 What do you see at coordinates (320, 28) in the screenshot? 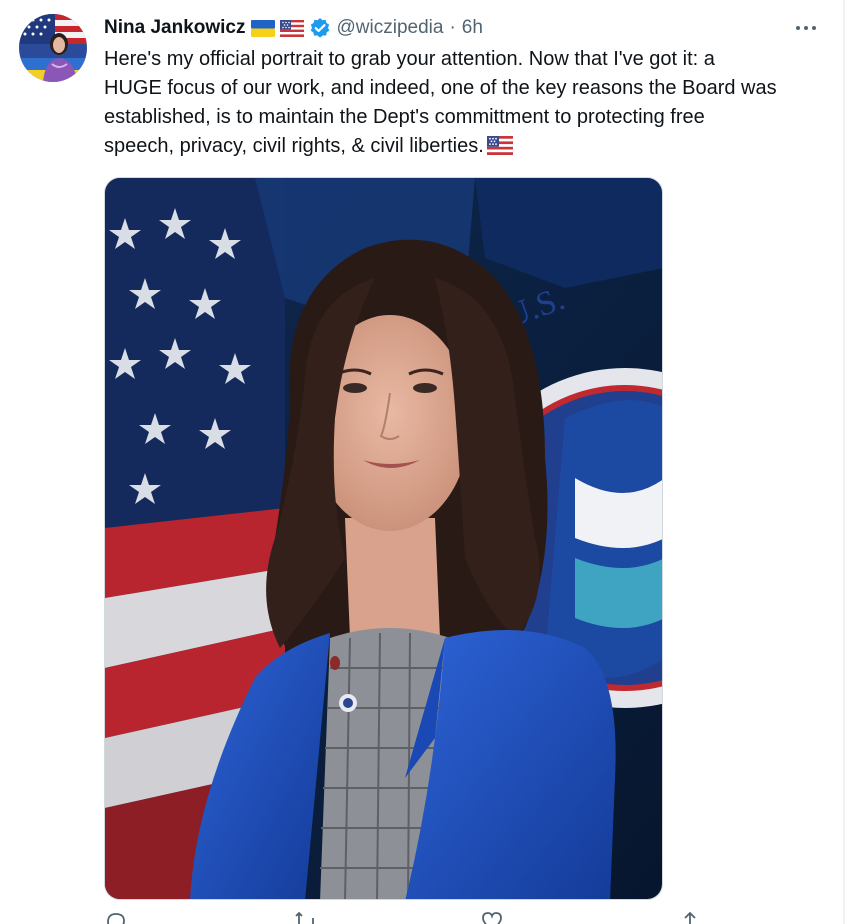
I see `verified-badge-icon` at bounding box center [320, 28].